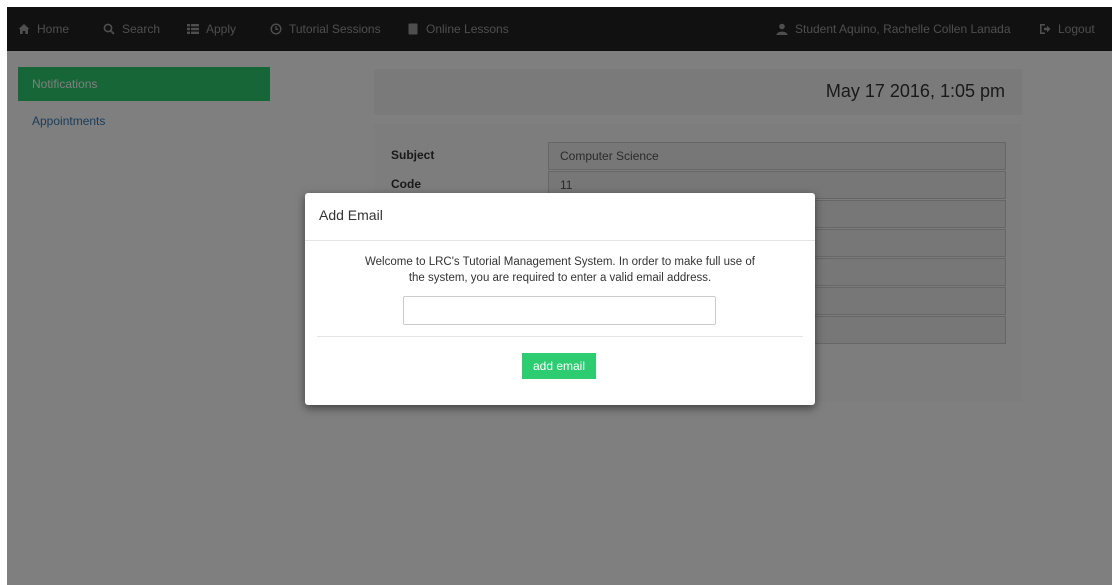  Describe the element at coordinates (351, 215) in the screenshot. I see `modal-title: Add Email` at that location.